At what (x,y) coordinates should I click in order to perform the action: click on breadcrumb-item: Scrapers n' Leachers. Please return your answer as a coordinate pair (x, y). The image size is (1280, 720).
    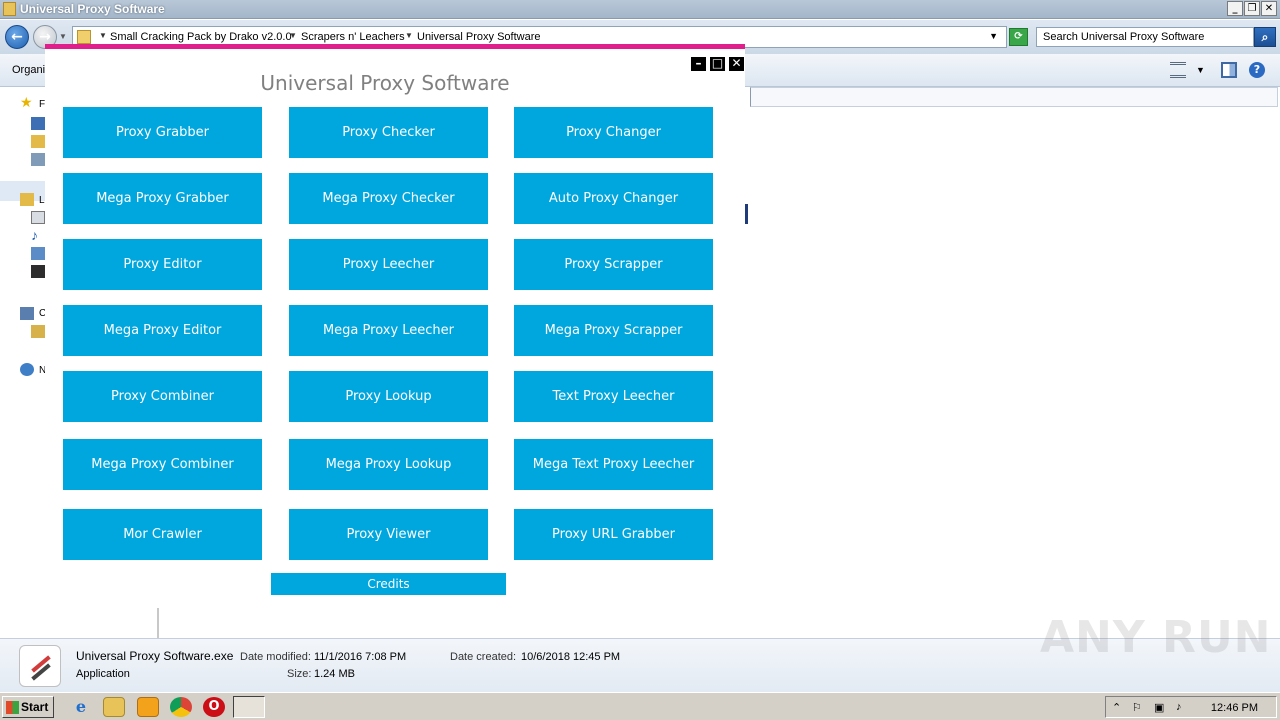
    Looking at the image, I should click on (353, 37).